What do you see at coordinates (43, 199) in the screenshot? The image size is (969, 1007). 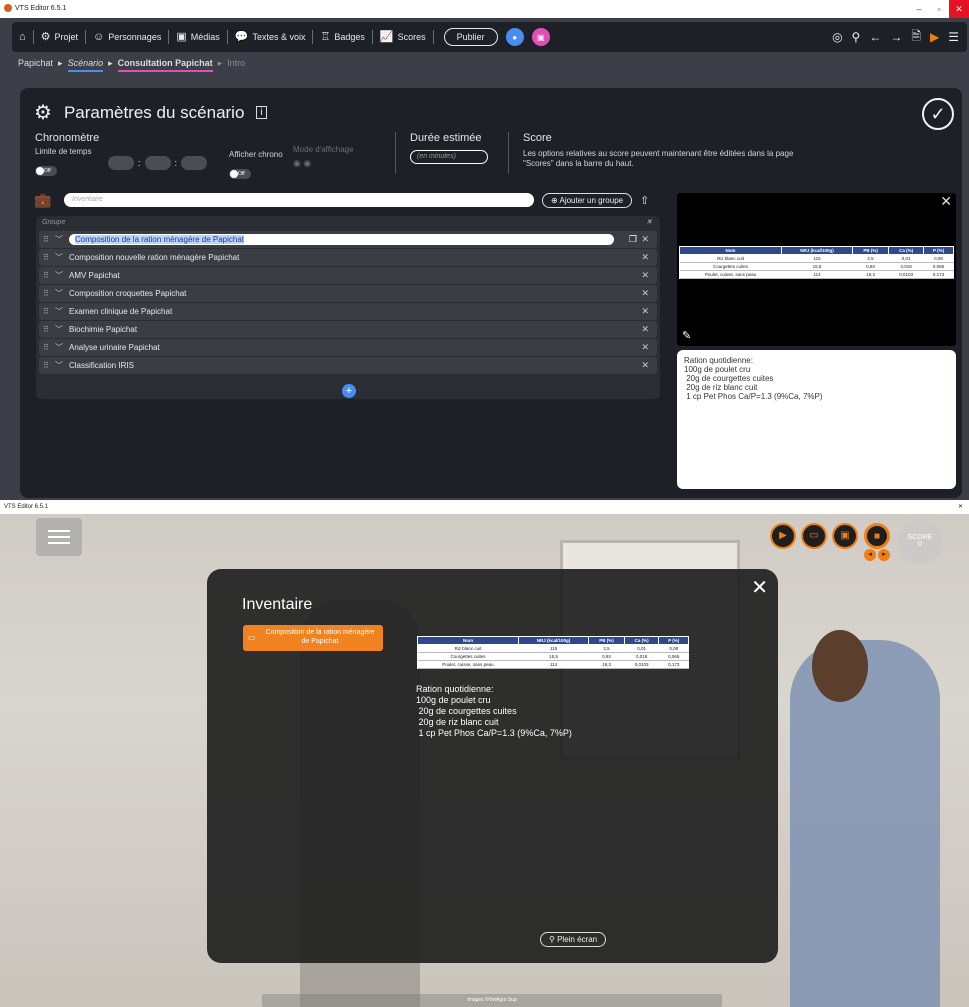 I see `briefcase-icon: 💼` at bounding box center [43, 199].